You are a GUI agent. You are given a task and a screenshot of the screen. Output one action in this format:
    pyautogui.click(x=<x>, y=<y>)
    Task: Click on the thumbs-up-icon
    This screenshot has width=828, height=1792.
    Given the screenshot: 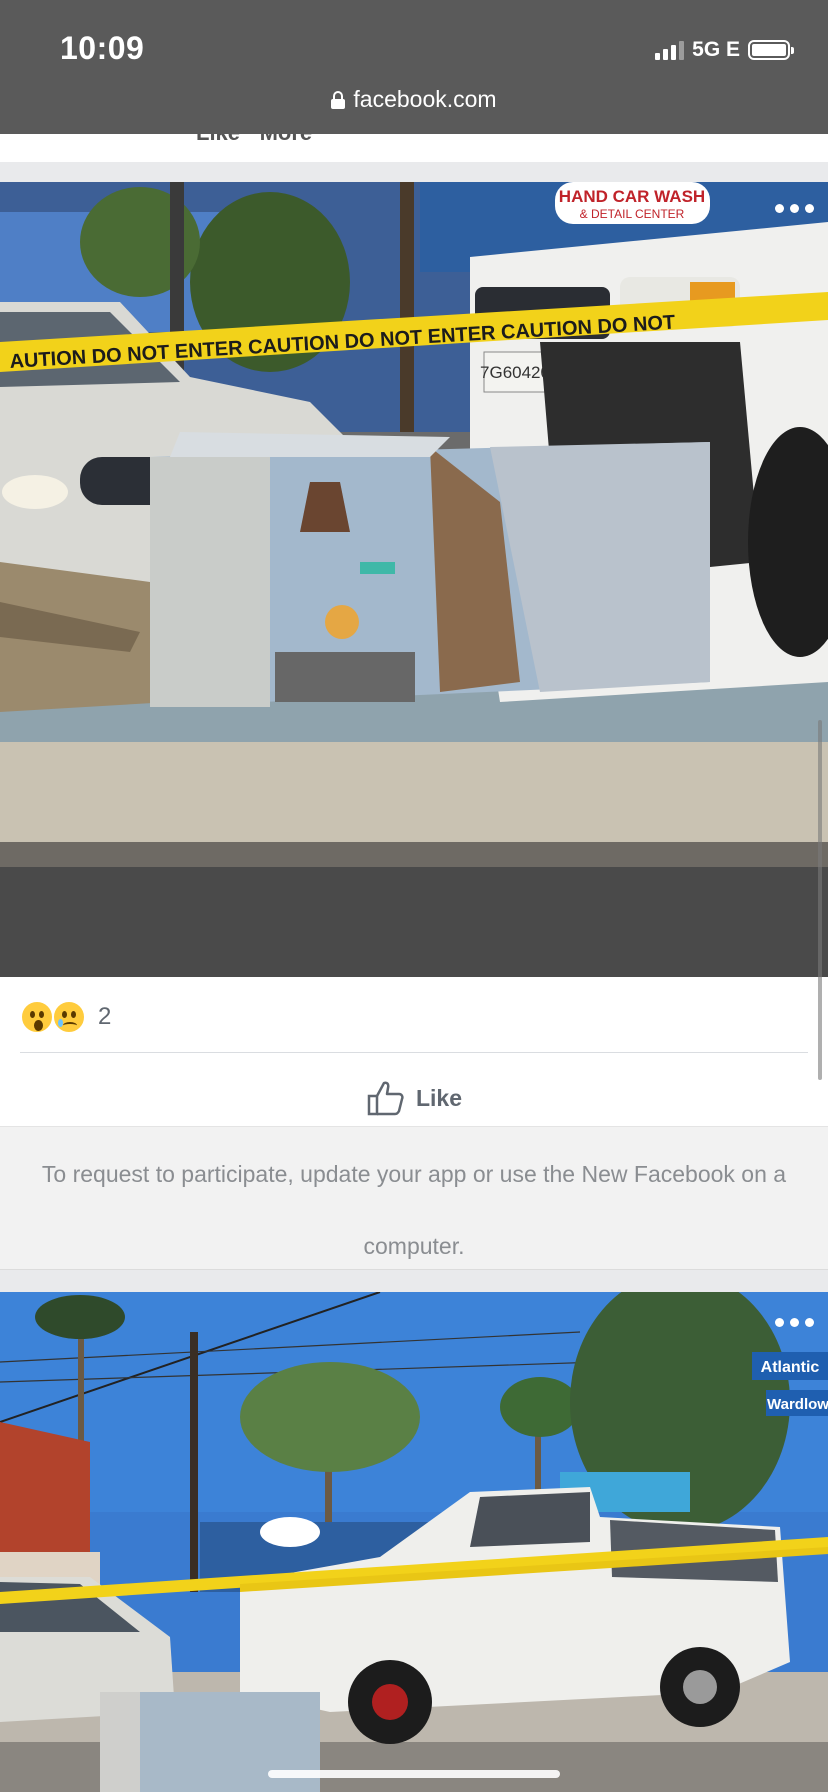 What is the action you would take?
    pyautogui.click(x=385, y=1098)
    